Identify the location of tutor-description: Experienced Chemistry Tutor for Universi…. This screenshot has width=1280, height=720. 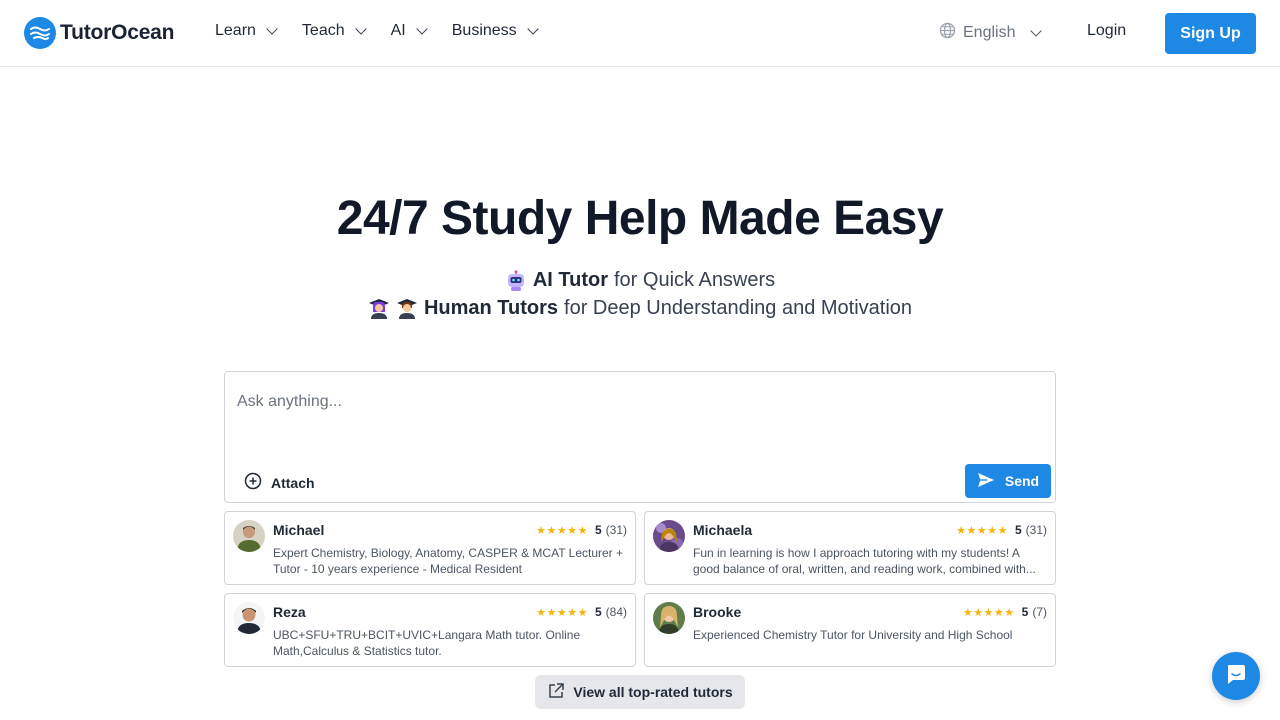
(853, 635).